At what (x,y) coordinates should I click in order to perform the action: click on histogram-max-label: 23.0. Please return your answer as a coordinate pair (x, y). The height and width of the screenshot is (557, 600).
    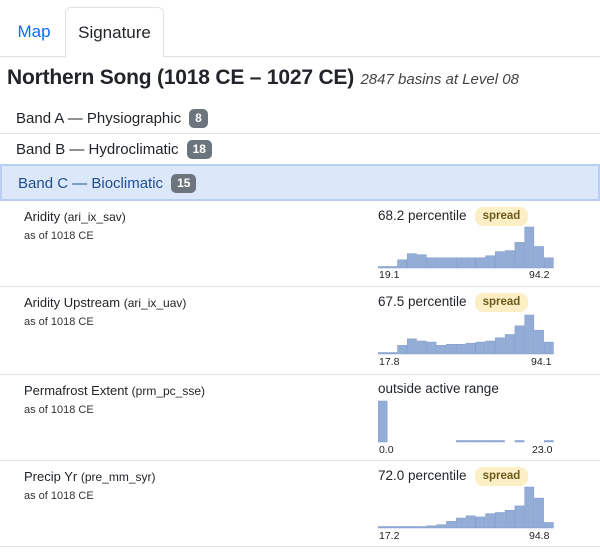
    Looking at the image, I should click on (542, 450).